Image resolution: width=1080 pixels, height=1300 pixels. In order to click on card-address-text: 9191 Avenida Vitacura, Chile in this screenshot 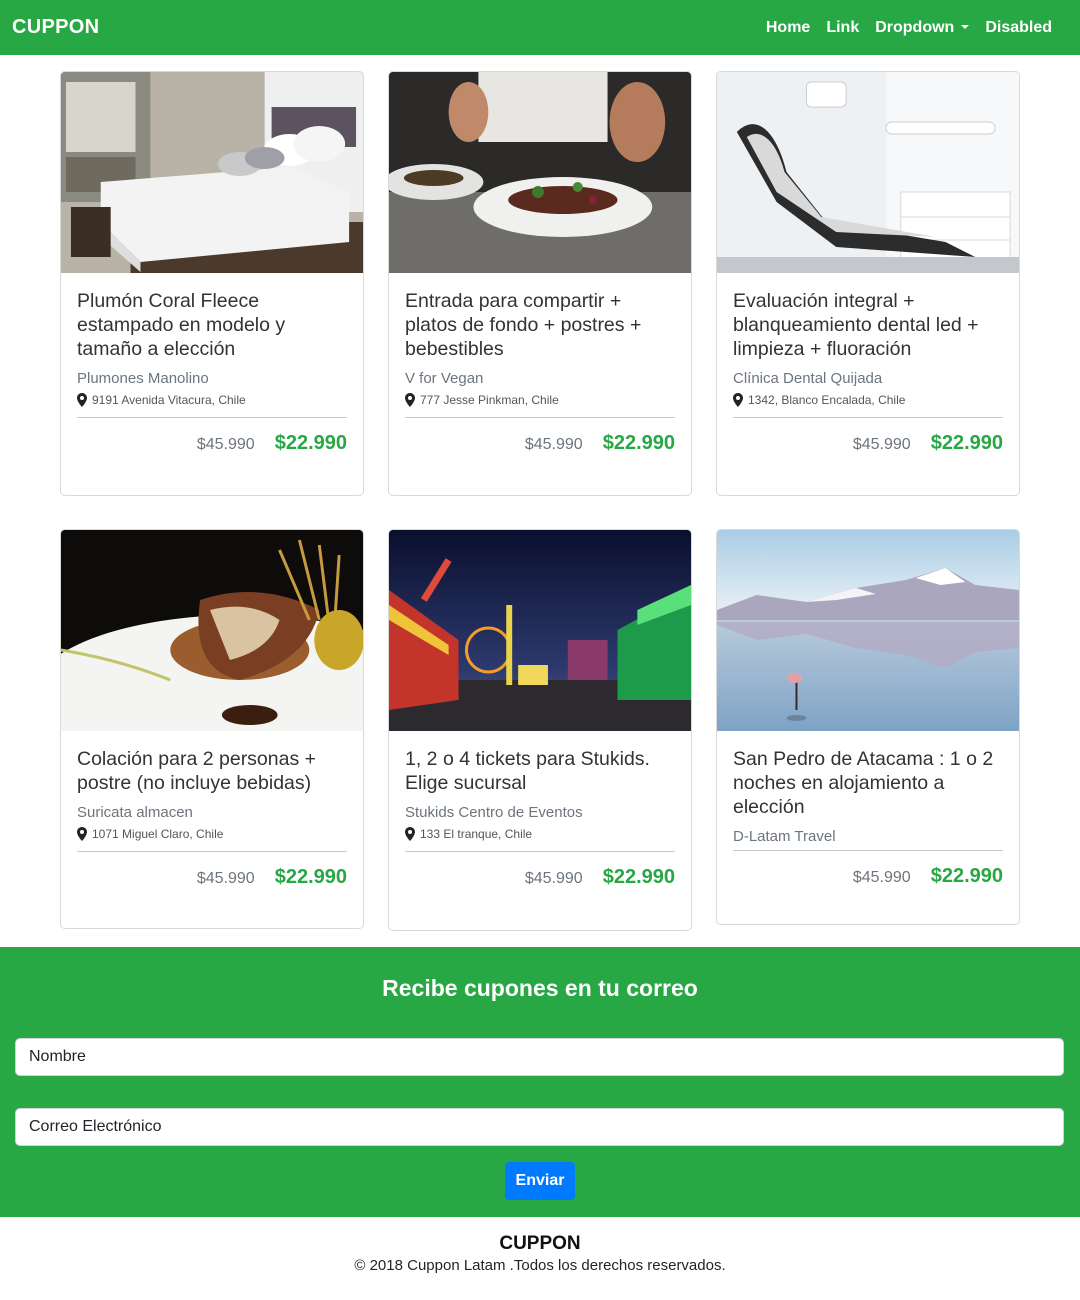, I will do `click(169, 400)`.